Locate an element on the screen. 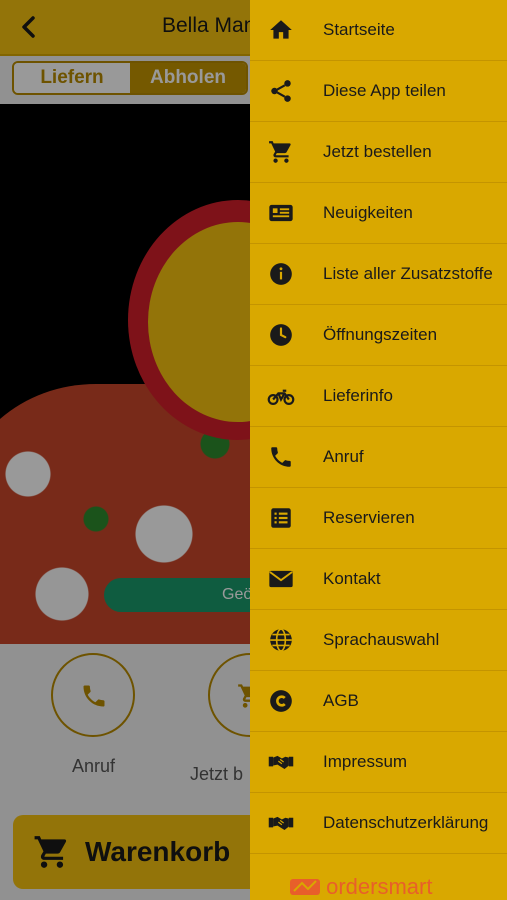 The height and width of the screenshot is (900, 507). motorbike-icon is located at coordinates (281, 396).